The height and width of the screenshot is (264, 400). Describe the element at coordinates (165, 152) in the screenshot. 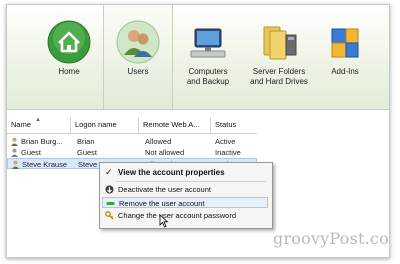

I see `cell-remote: Not allowed` at that location.